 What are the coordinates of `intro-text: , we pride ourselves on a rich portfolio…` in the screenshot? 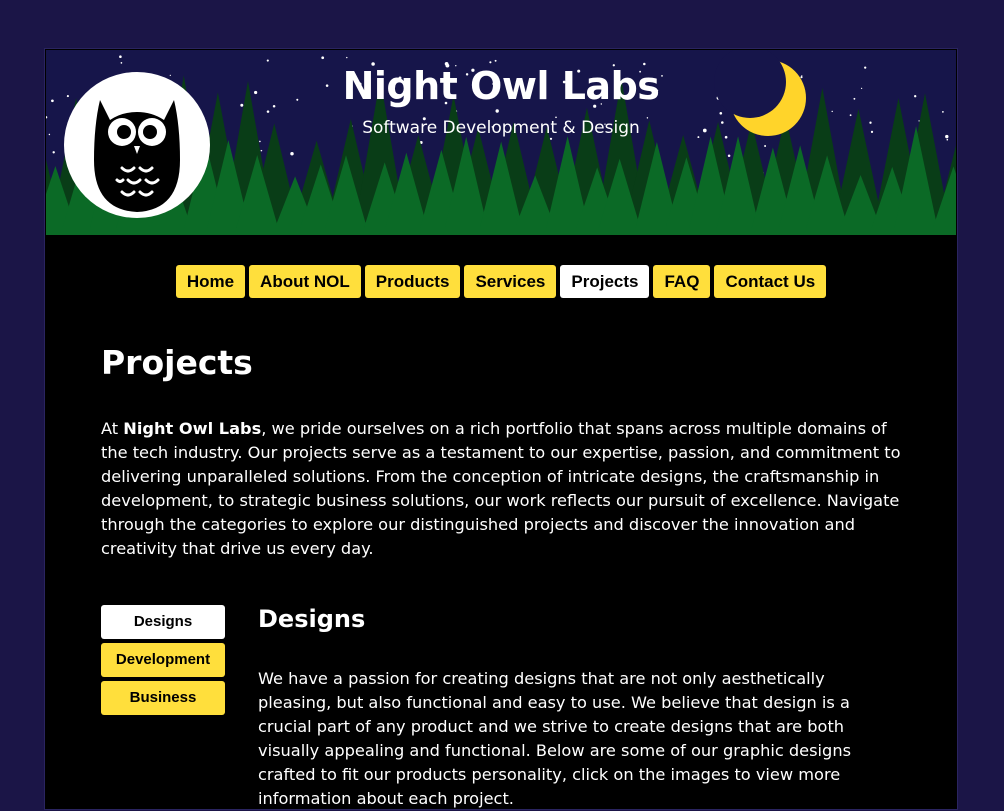 It's located at (501, 488).